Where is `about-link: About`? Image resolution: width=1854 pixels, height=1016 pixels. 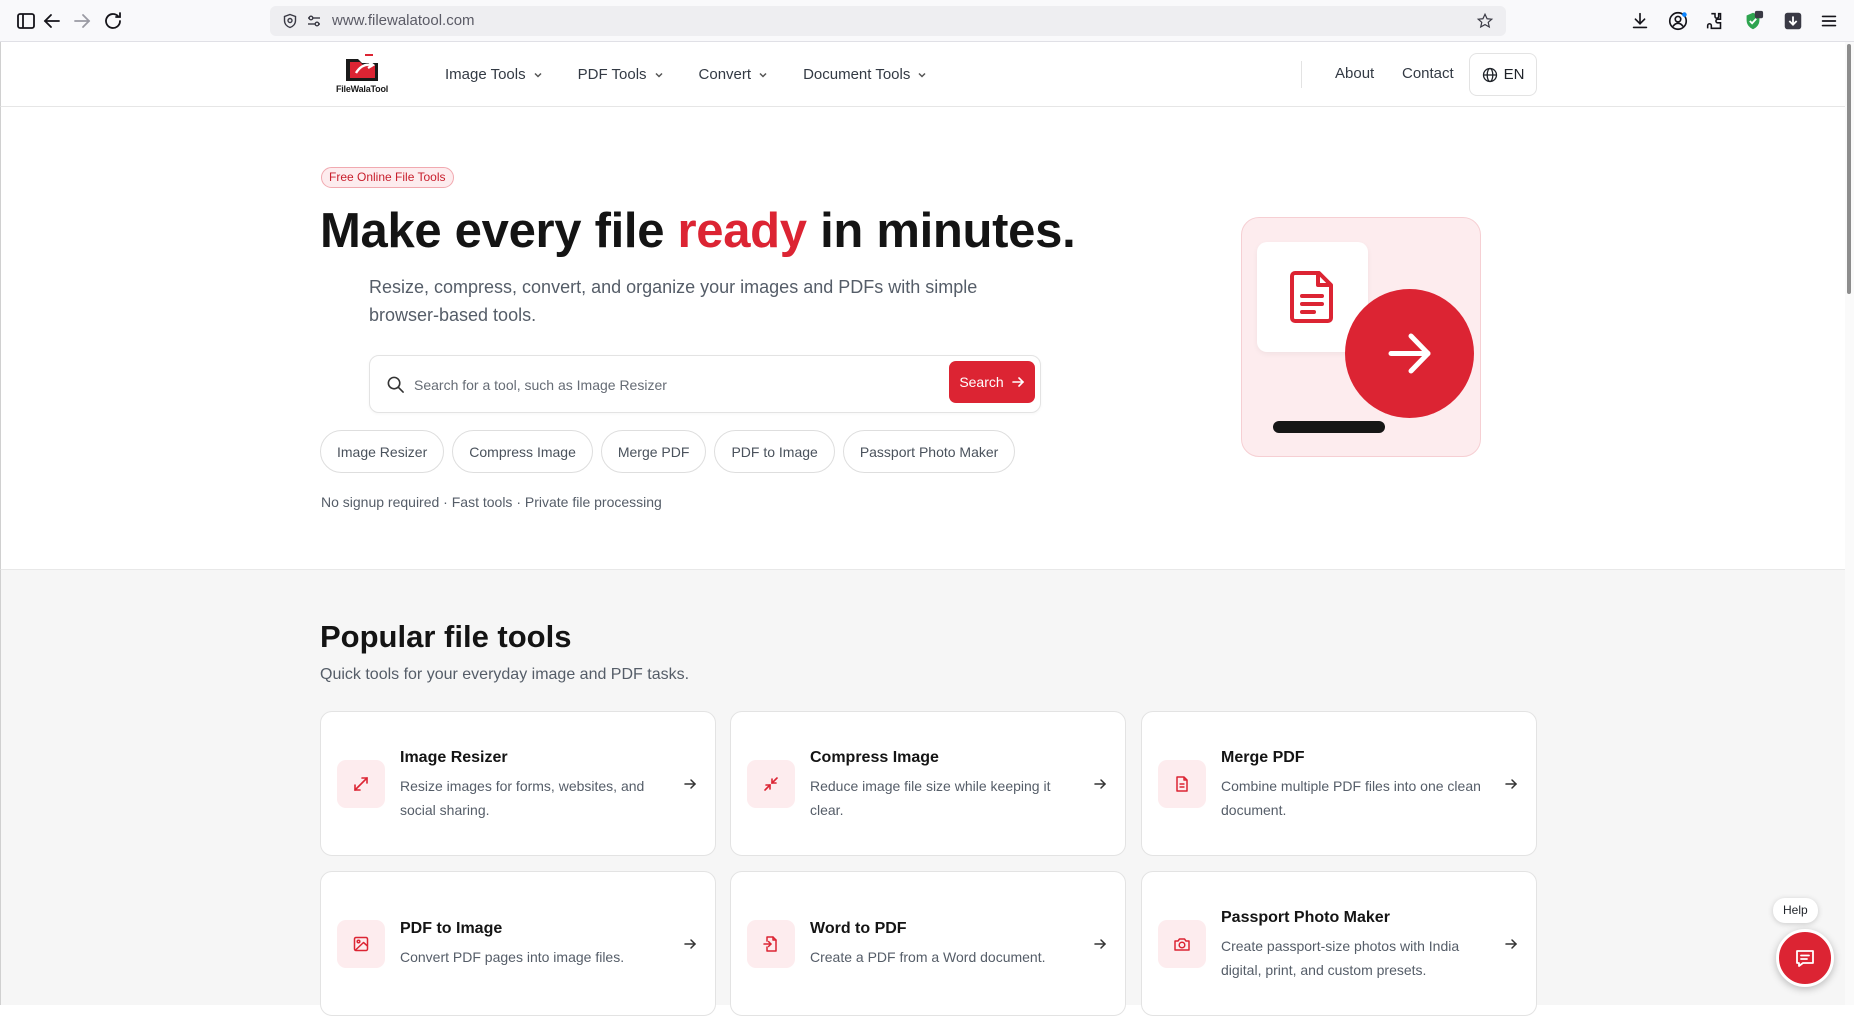 about-link: About is located at coordinates (1354, 73).